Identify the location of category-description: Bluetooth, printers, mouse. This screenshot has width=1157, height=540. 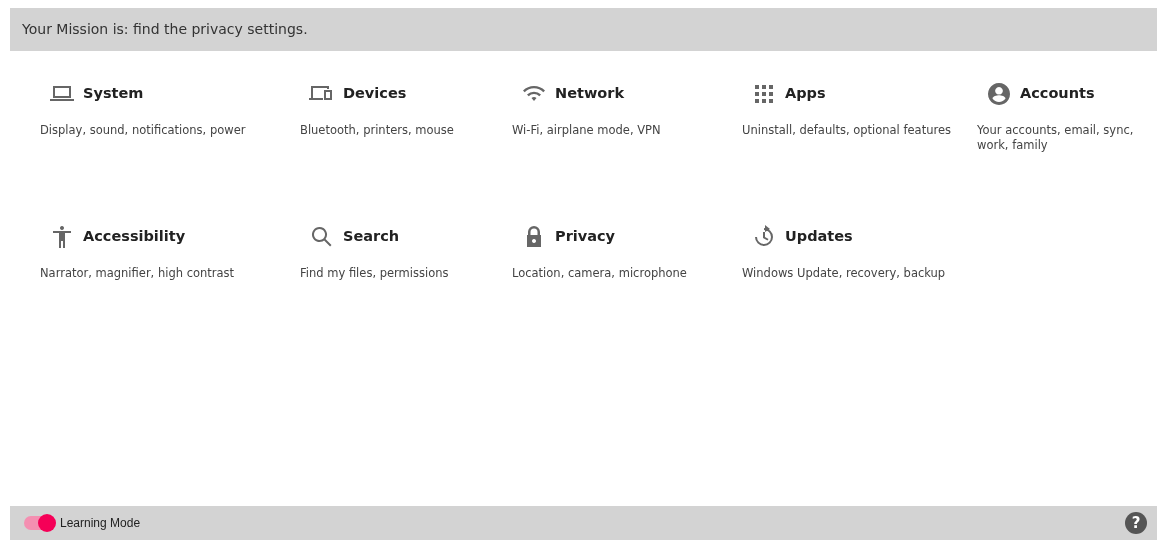
(377, 130).